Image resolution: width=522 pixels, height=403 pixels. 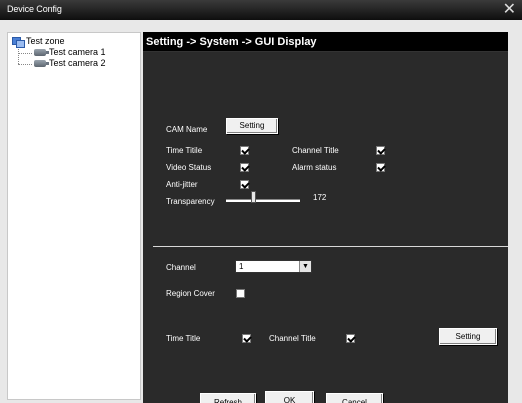 I want to click on transparency-slider-thumb, so click(x=253, y=197).